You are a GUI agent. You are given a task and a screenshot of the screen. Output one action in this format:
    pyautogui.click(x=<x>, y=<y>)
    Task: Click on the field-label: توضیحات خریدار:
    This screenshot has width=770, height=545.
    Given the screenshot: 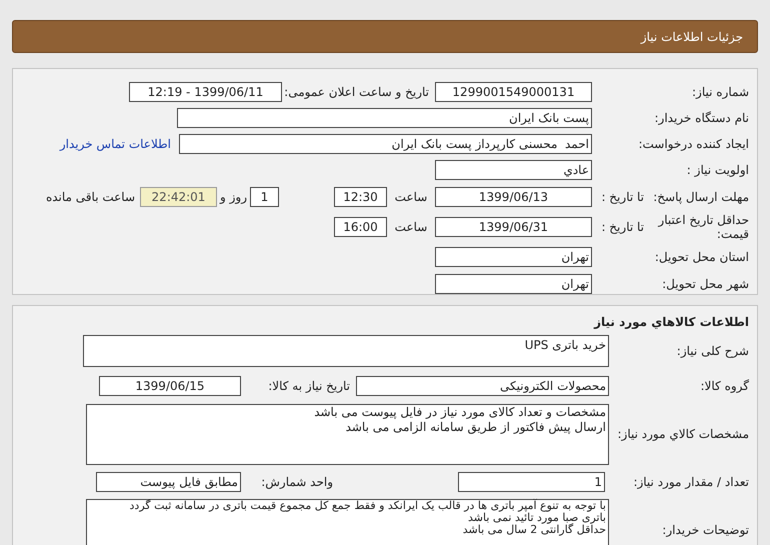 What is the action you would take?
    pyautogui.click(x=705, y=530)
    